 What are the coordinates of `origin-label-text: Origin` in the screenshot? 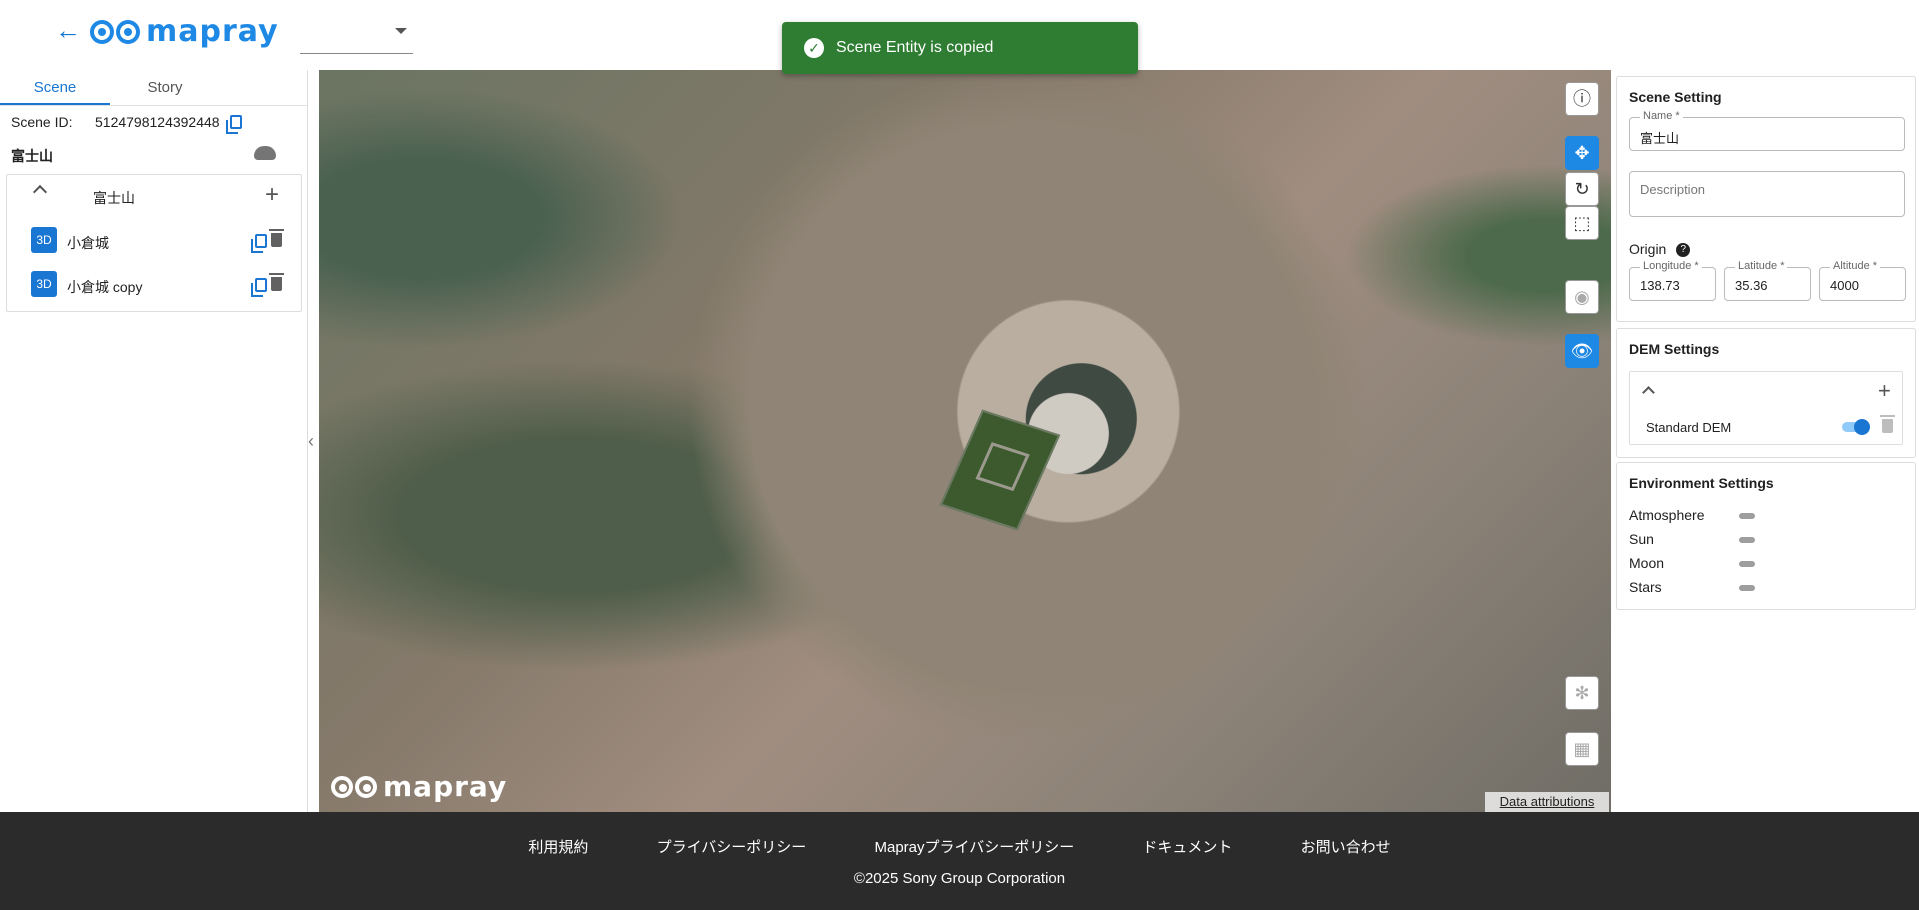 It's located at (1648, 249).